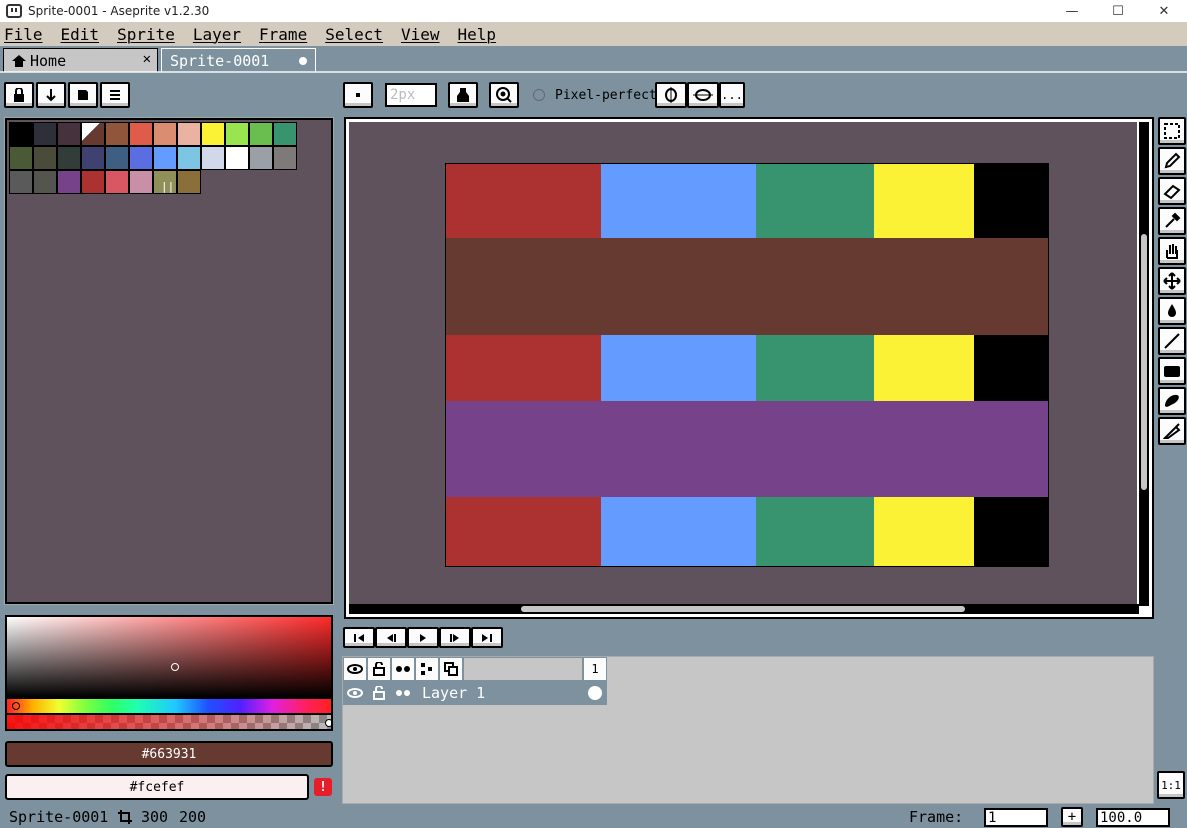 The width and height of the screenshot is (1187, 828). What do you see at coordinates (238, 60) in the screenshot?
I see `tab-sprite: Sprite-0001` at bounding box center [238, 60].